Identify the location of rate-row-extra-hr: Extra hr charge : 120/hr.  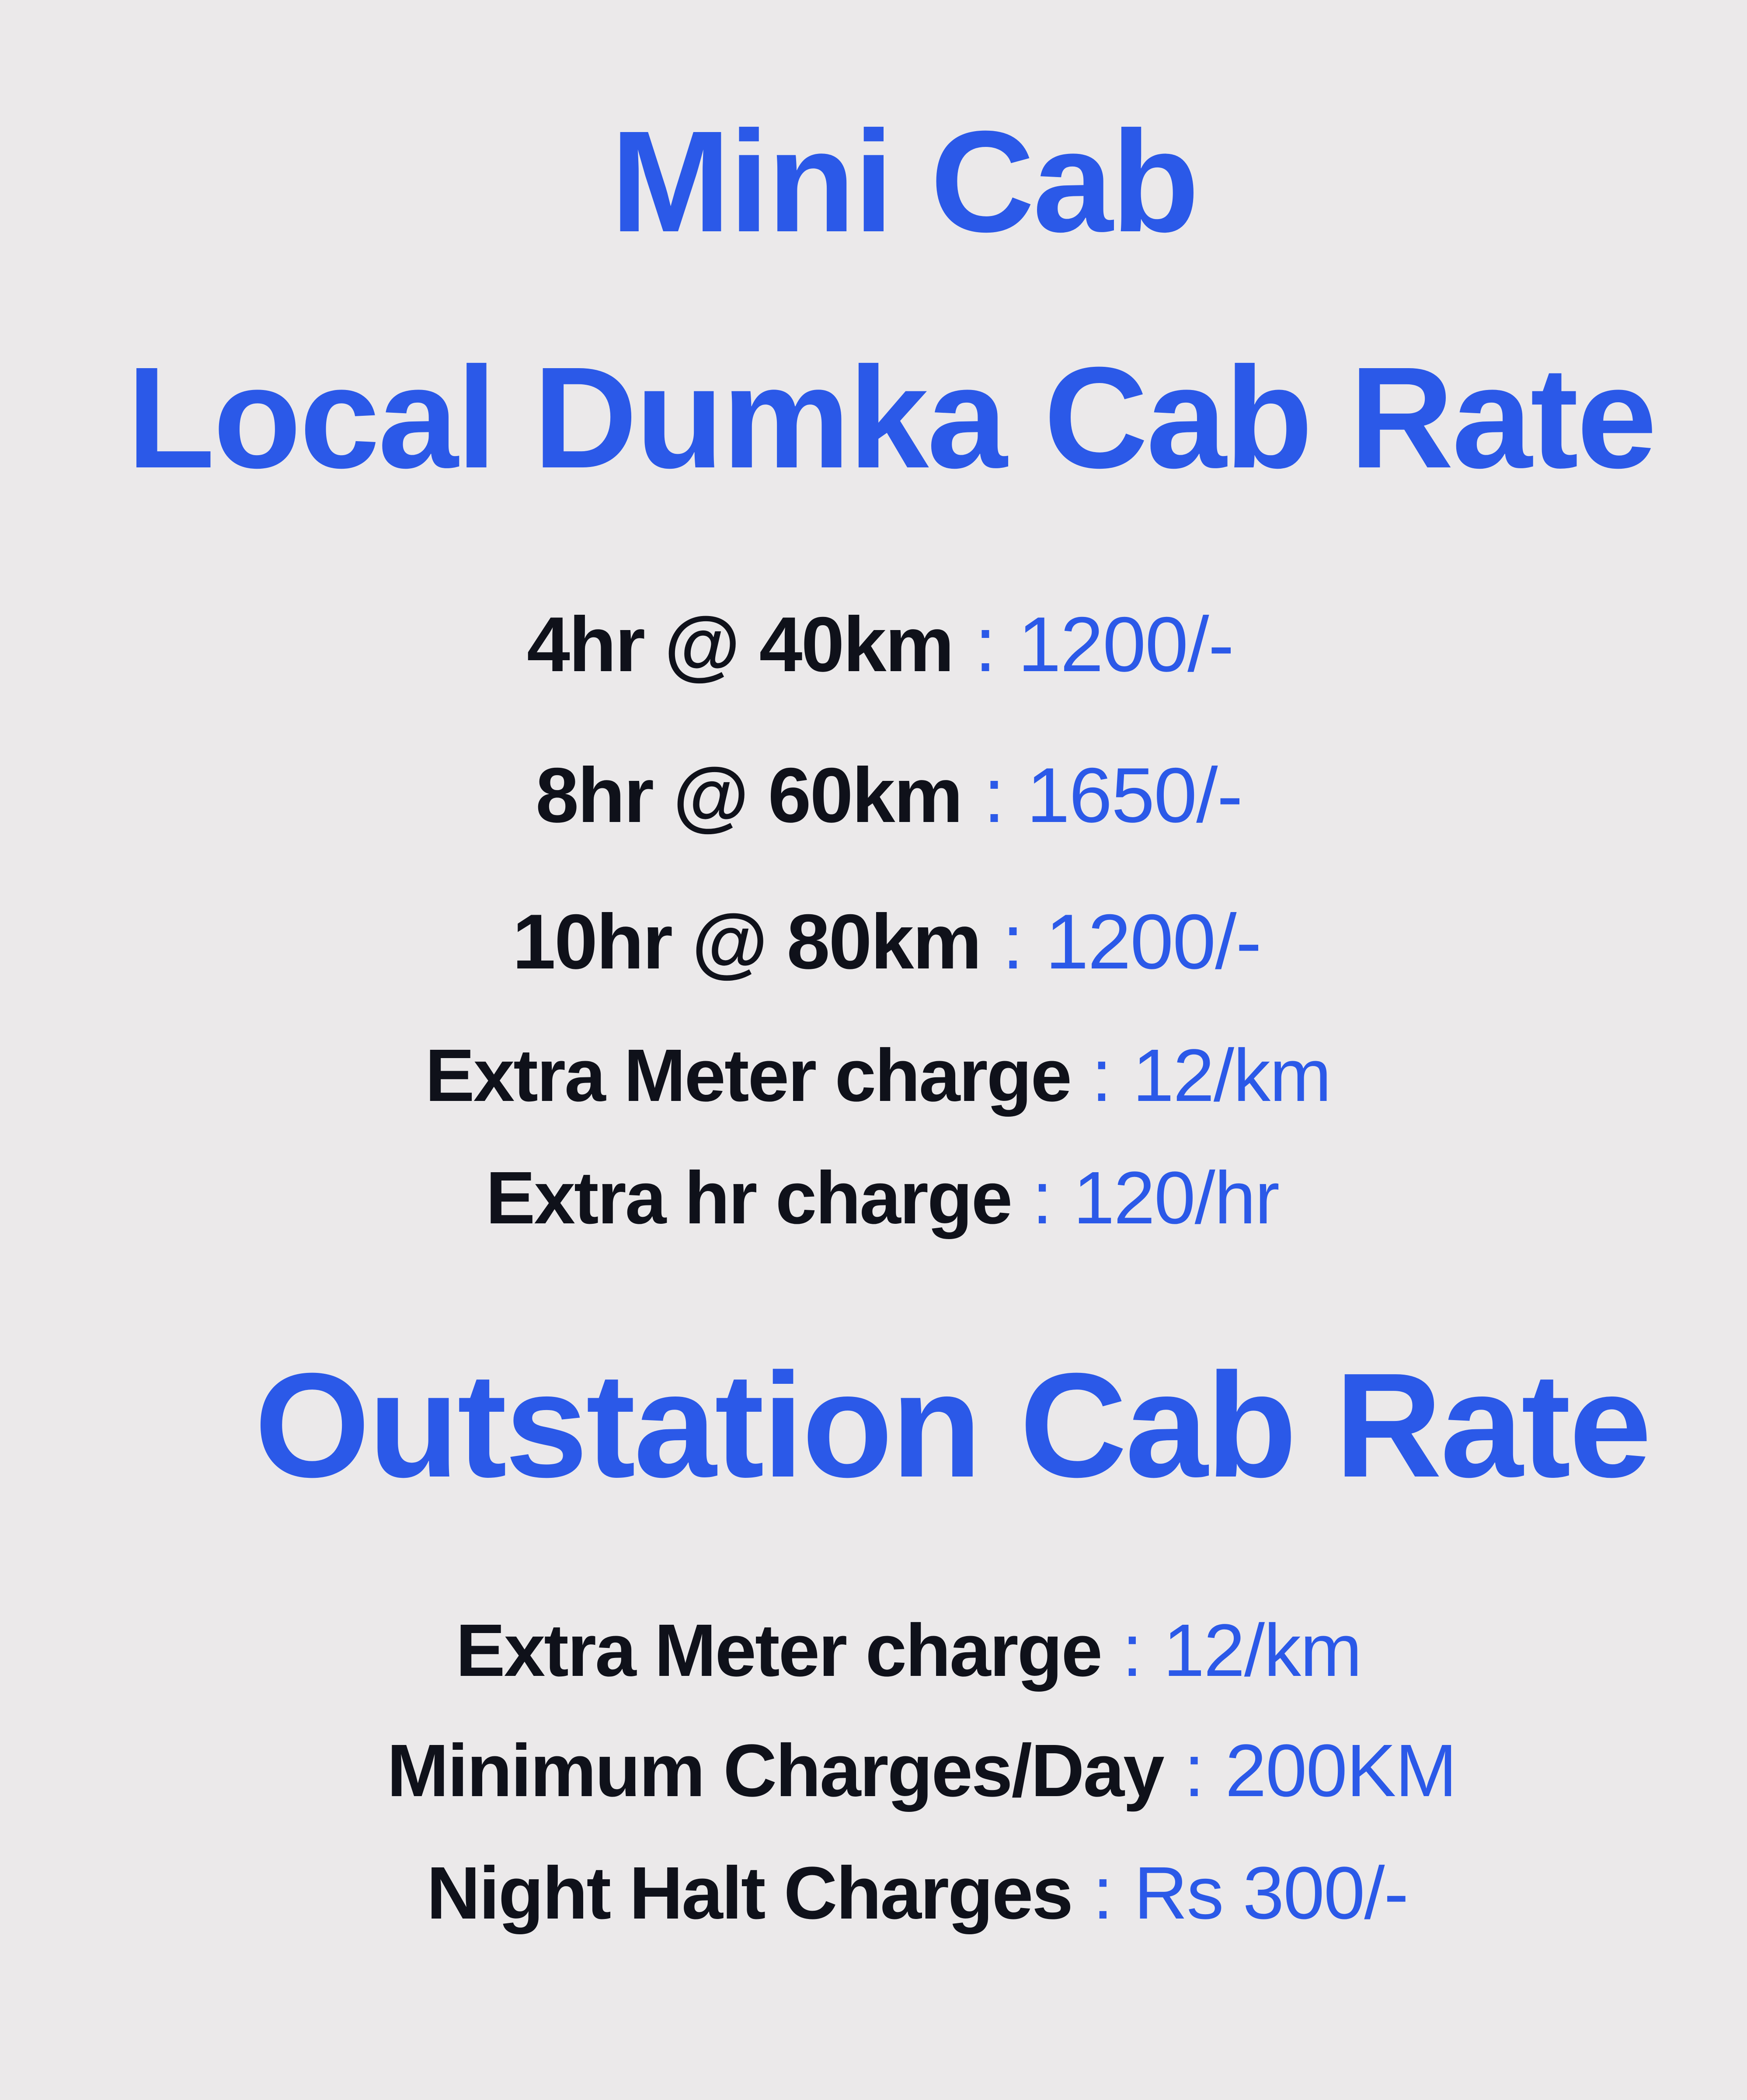
(878, 1198).